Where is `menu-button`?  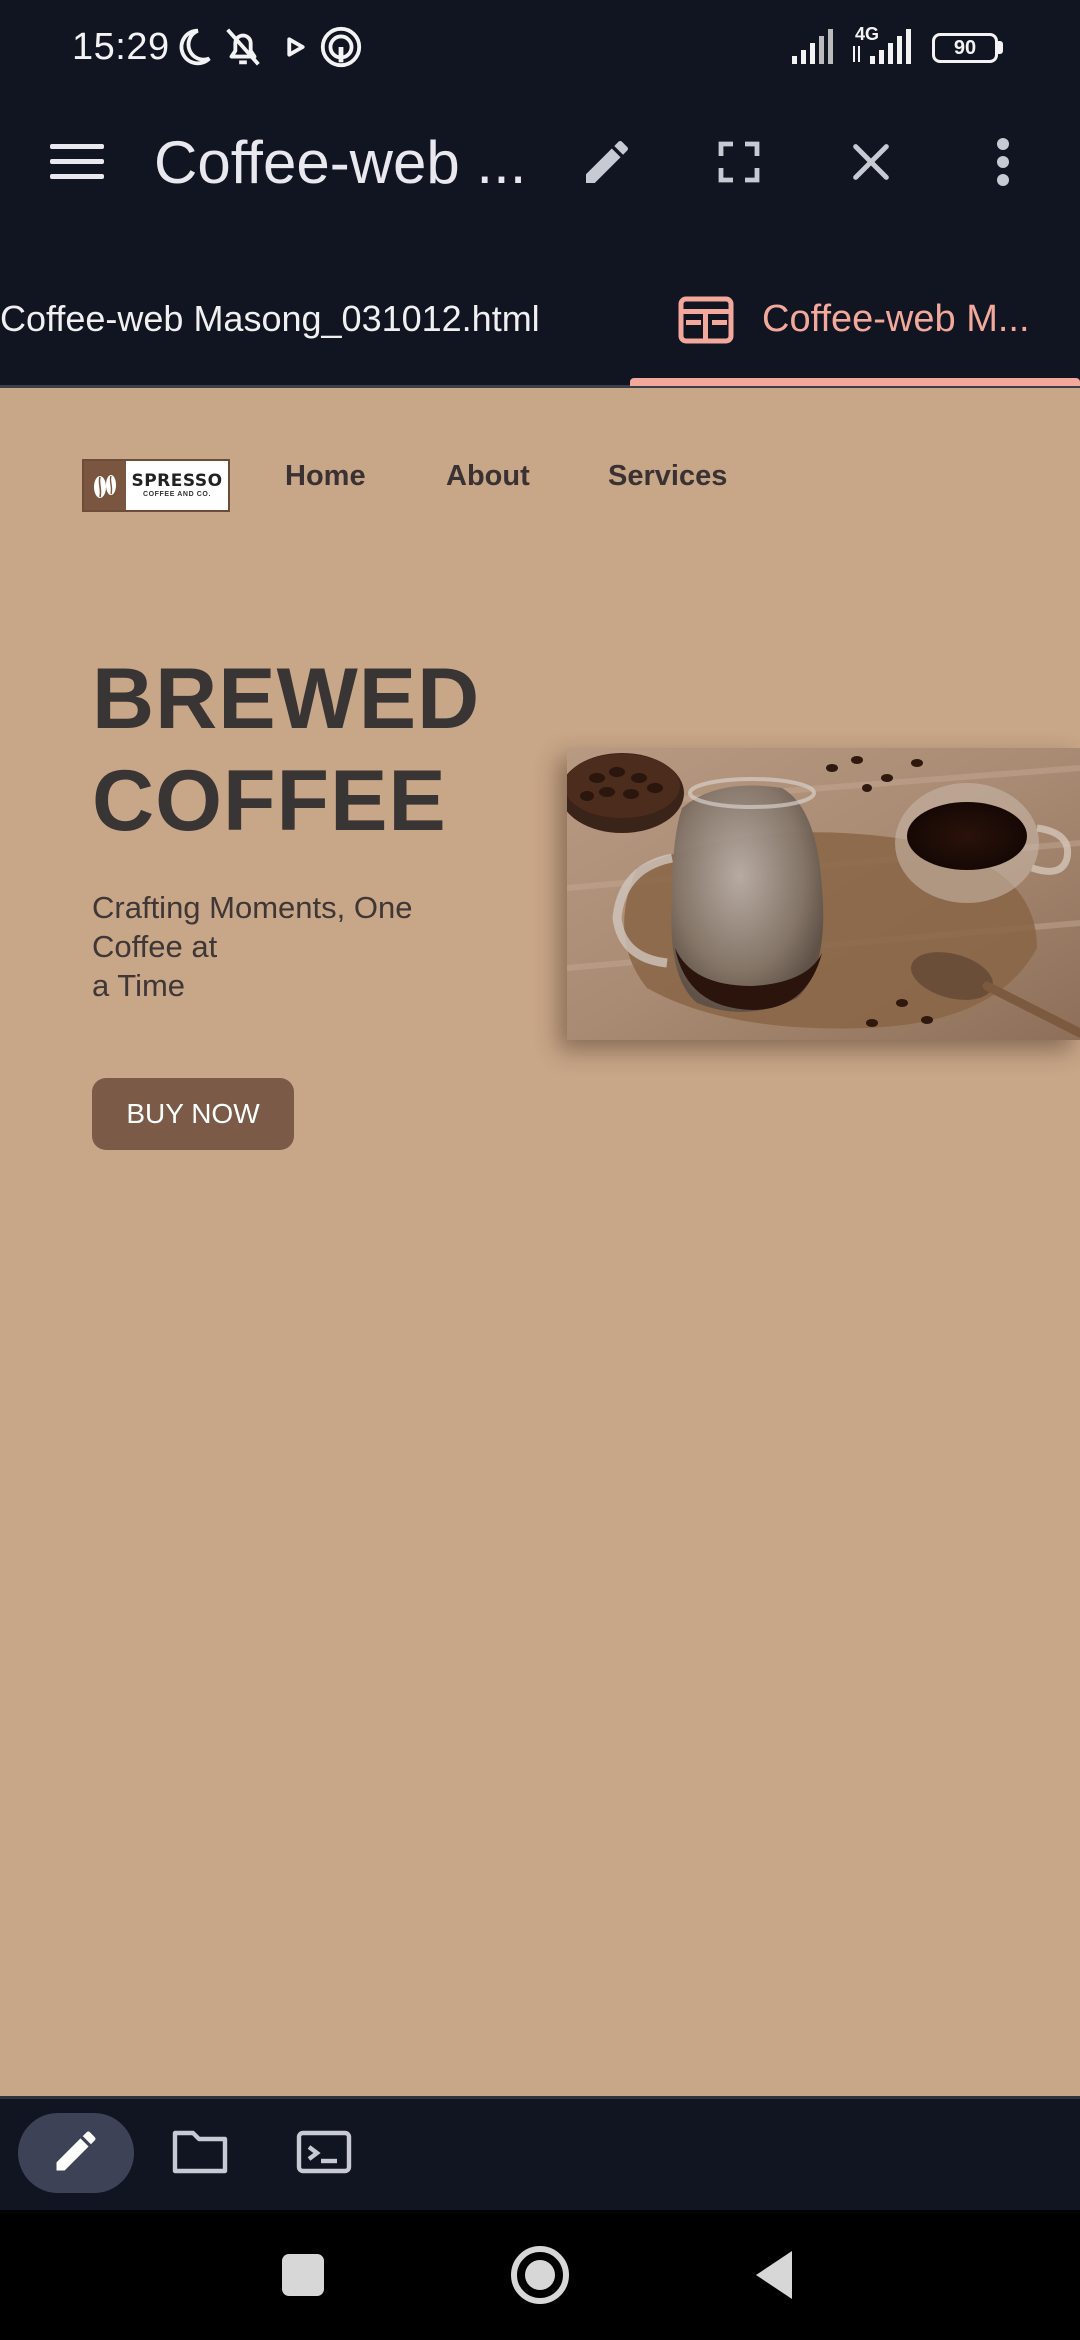 menu-button is located at coordinates (77, 164).